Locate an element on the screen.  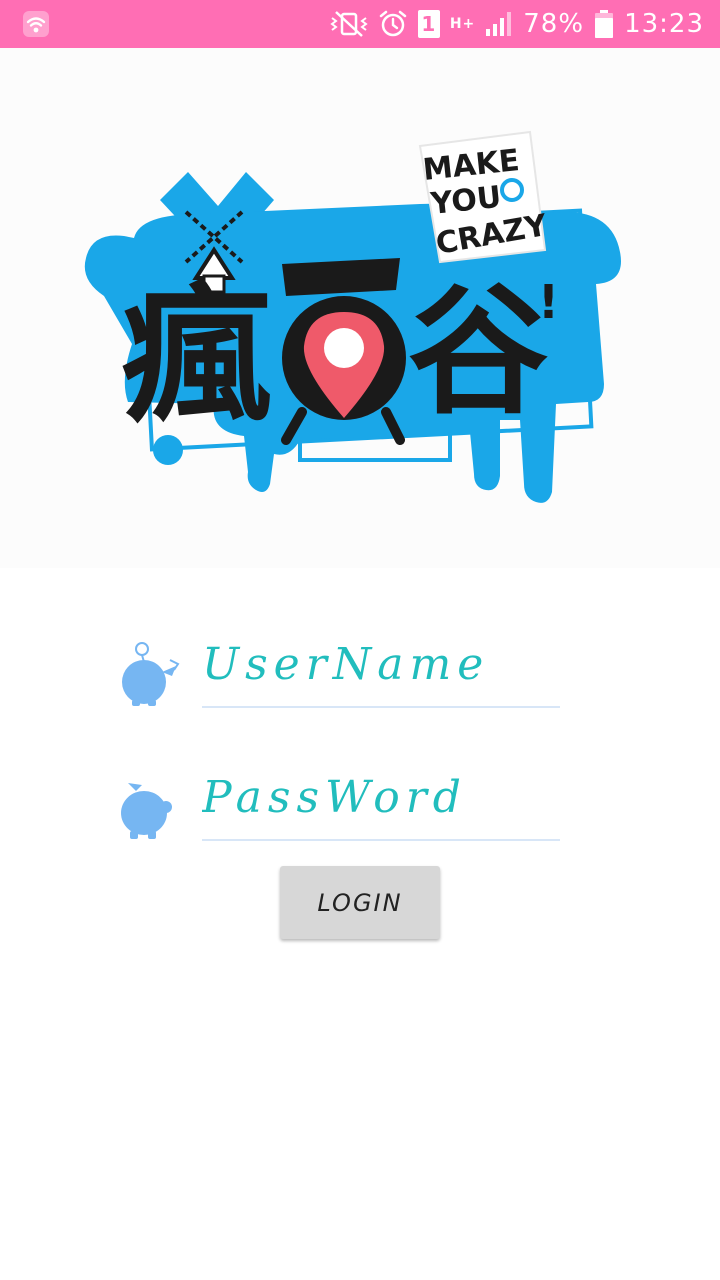
username-row is located at coordinates (339, 667).